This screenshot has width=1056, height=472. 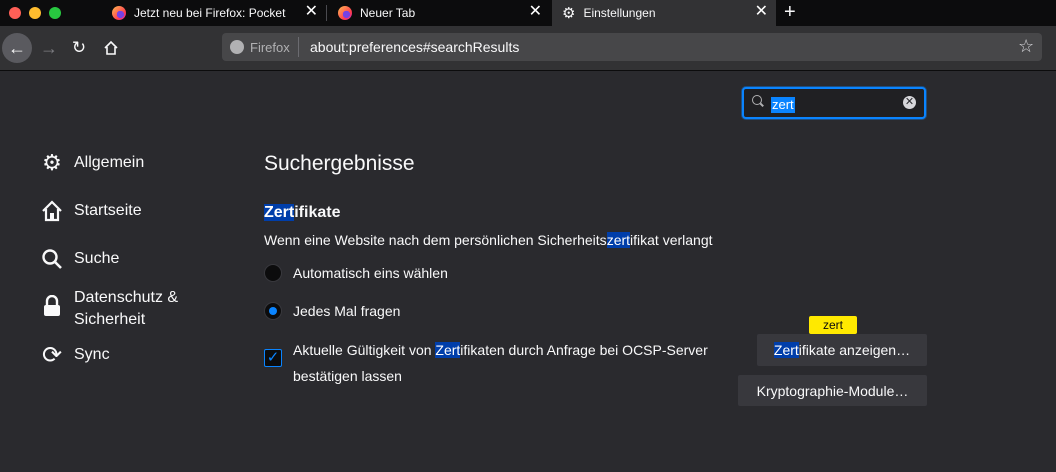 I want to click on radio-button, so click(x=273, y=273).